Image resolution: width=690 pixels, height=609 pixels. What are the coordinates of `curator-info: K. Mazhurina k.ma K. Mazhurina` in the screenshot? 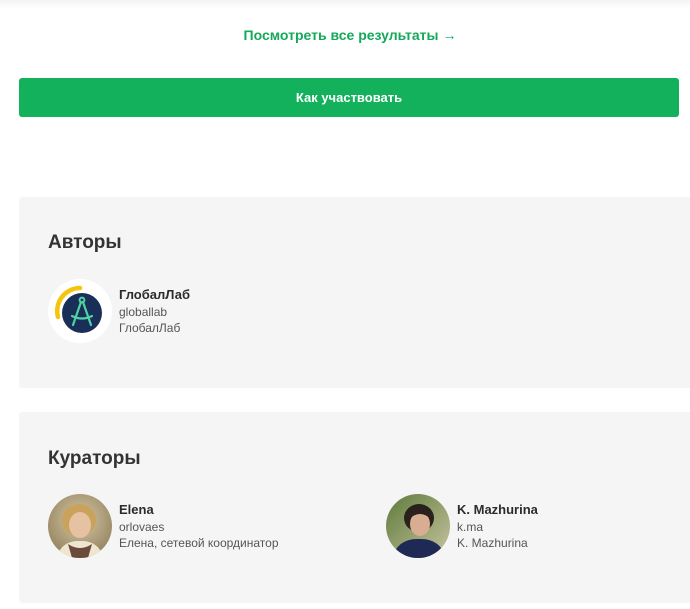 It's located at (497, 526).